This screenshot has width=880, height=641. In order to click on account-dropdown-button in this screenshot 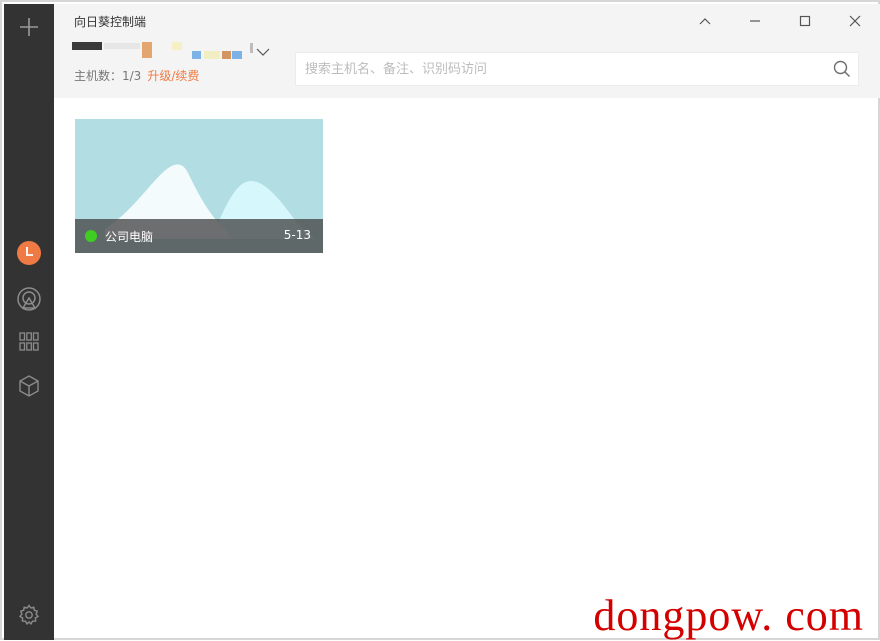, I will do `click(263, 49)`.